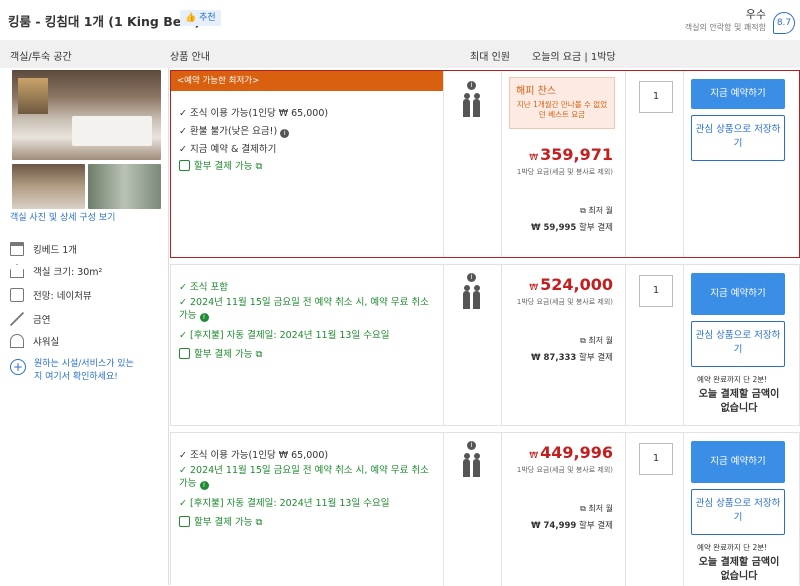 The height and width of the screenshot is (586, 800). I want to click on price: ₩524,000, so click(571, 284).